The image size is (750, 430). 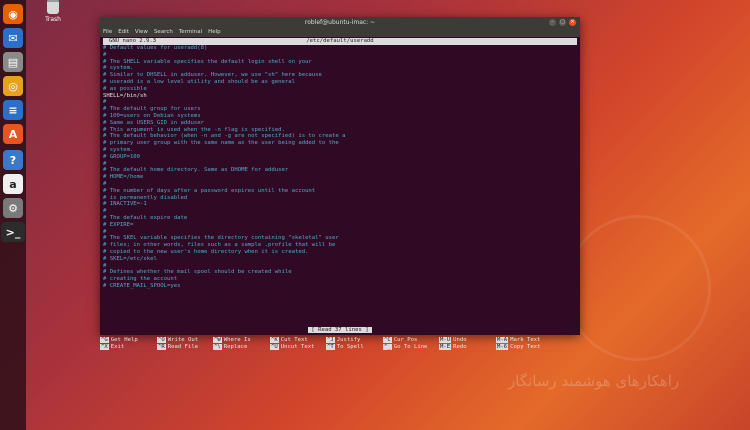 What do you see at coordinates (122, 156) in the screenshot?
I see `file-line: # GROUP=100` at bounding box center [122, 156].